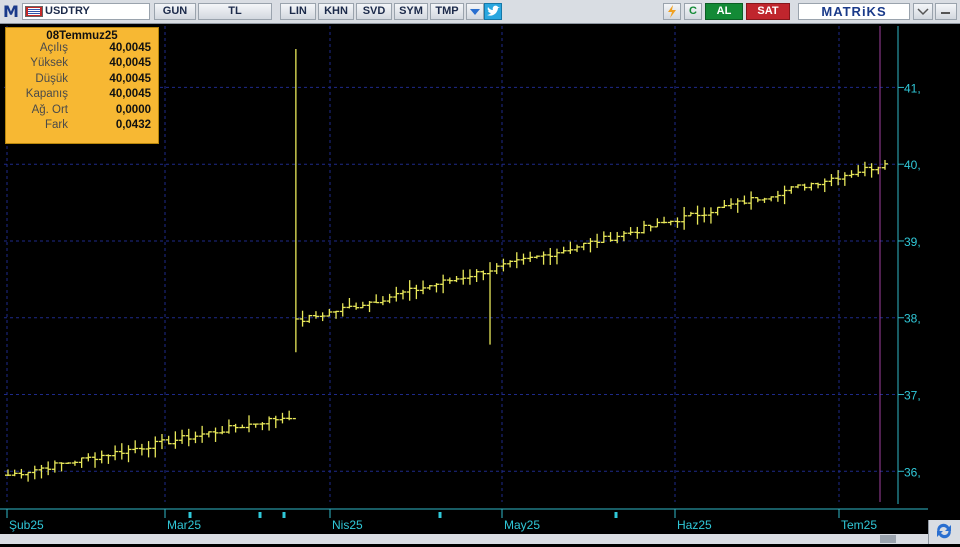 The height and width of the screenshot is (547, 960). I want to click on minimize-icon, so click(946, 11).